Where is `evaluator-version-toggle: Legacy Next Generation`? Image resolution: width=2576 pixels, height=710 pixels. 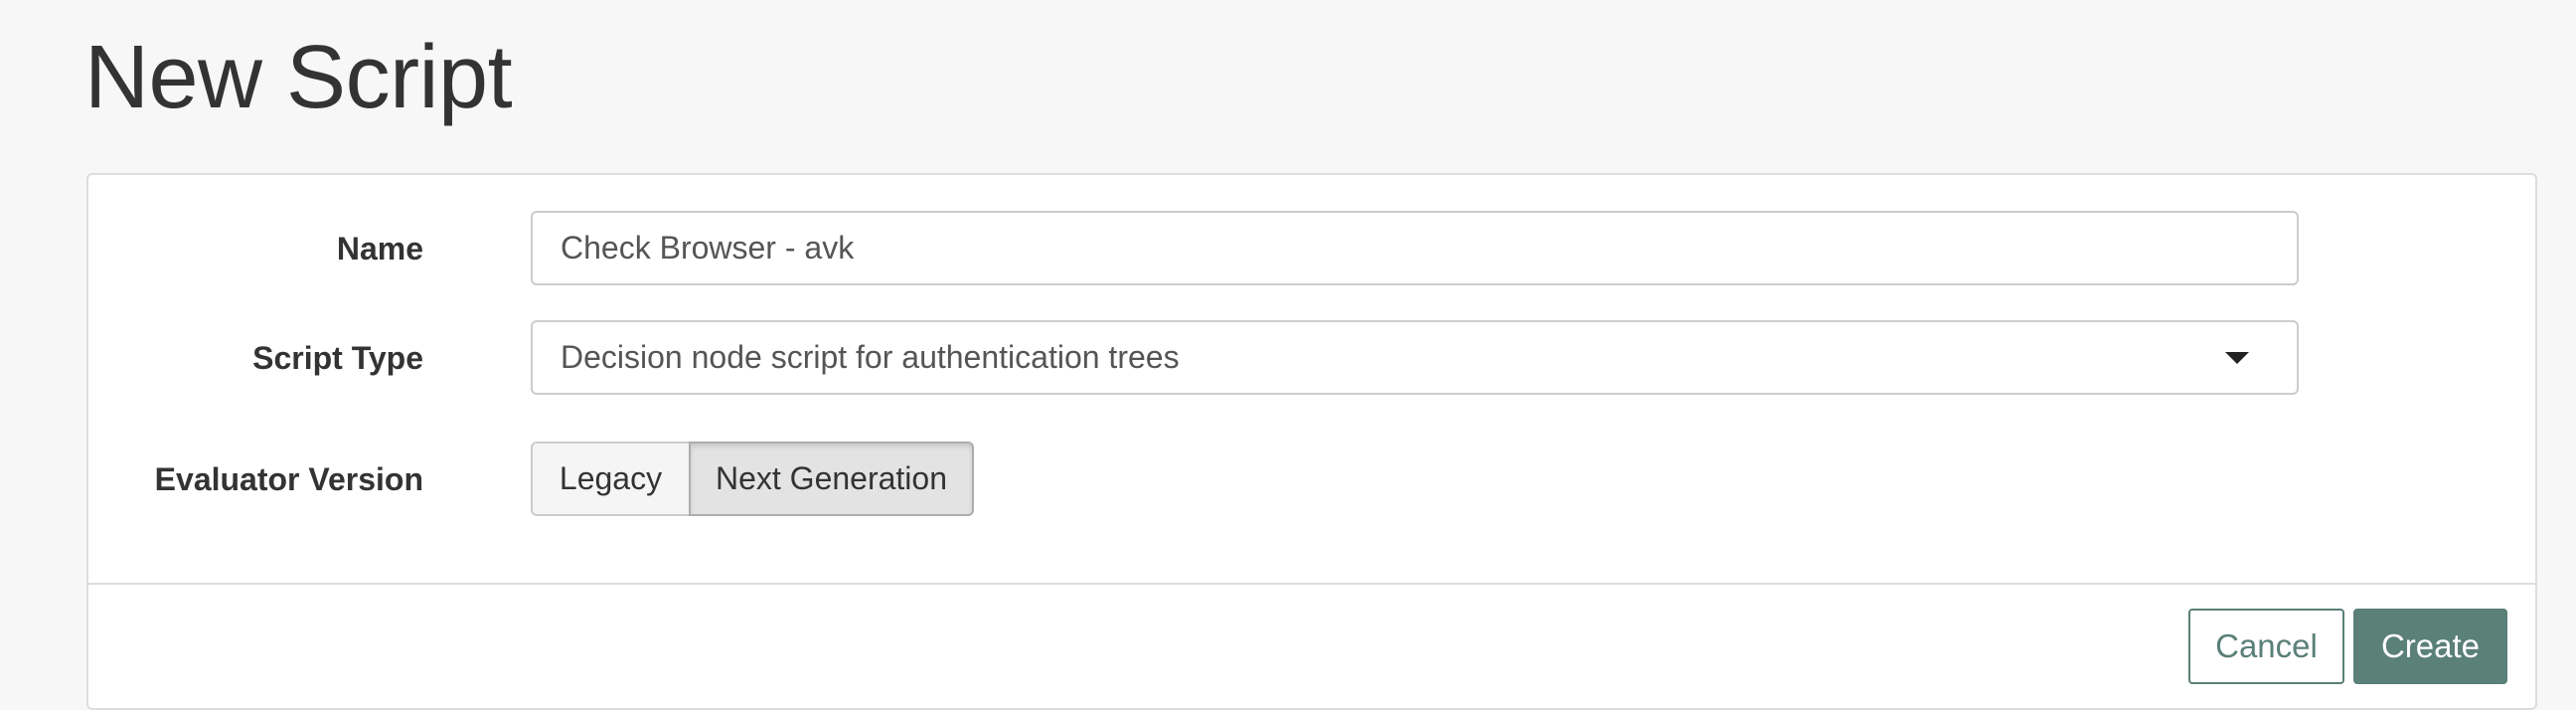 evaluator-version-toggle: Legacy Next Generation is located at coordinates (752, 479).